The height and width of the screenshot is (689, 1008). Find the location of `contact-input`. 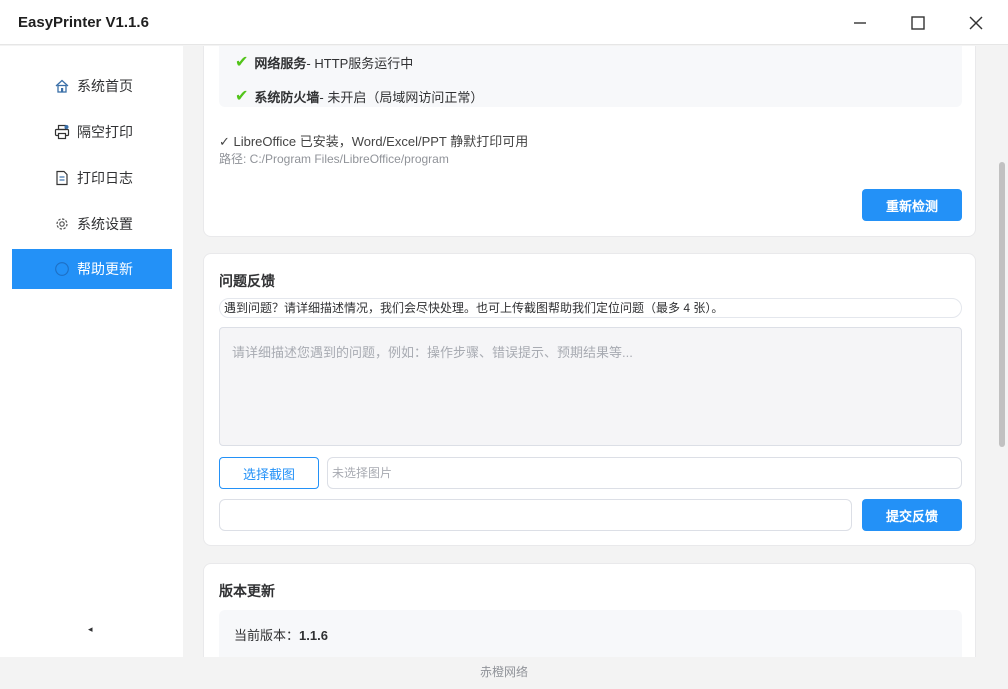

contact-input is located at coordinates (535, 515).